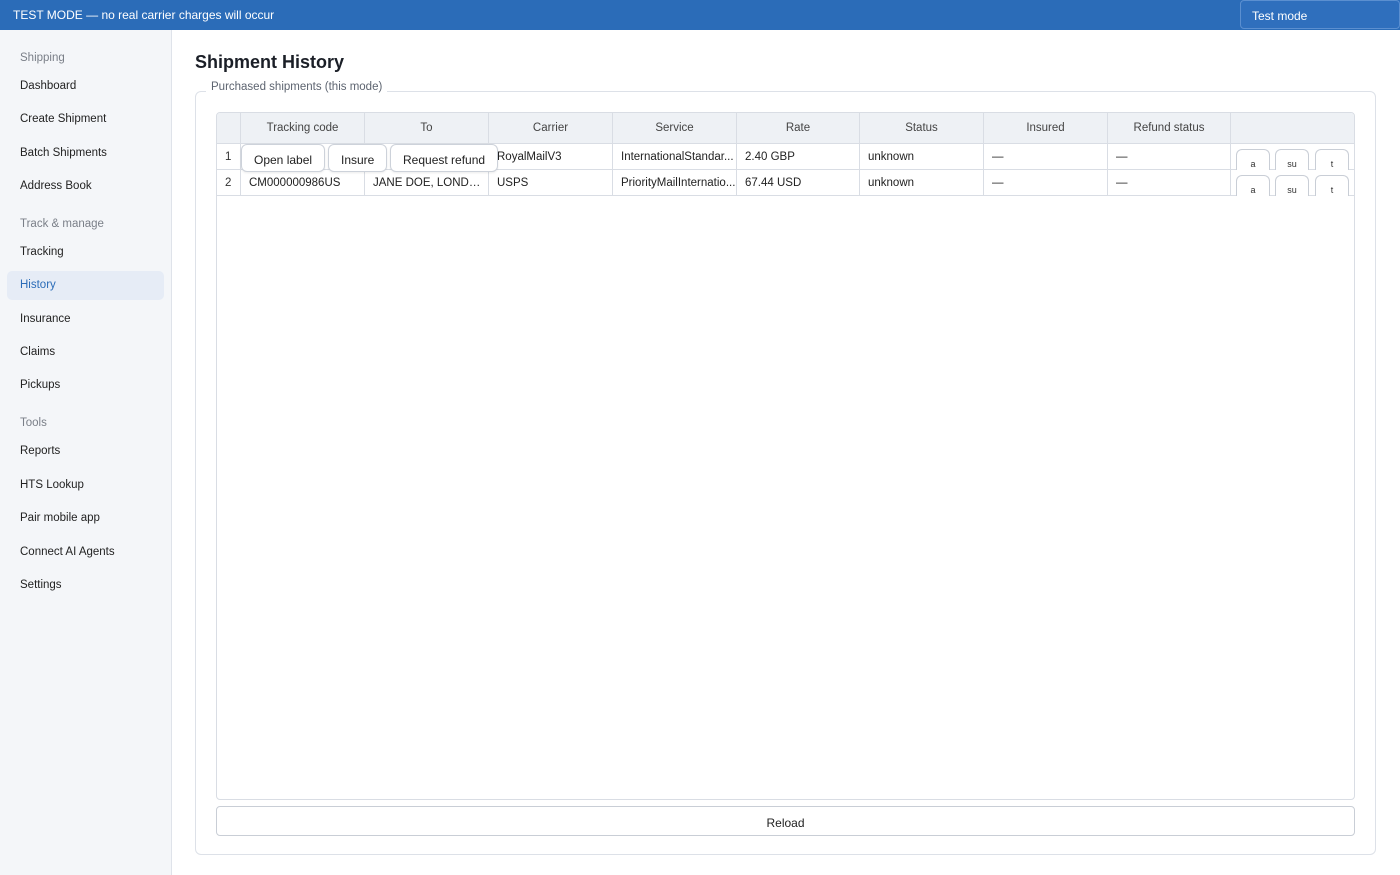  Describe the element at coordinates (1320, 14) in the screenshot. I see `mode-select: Test mode` at that location.